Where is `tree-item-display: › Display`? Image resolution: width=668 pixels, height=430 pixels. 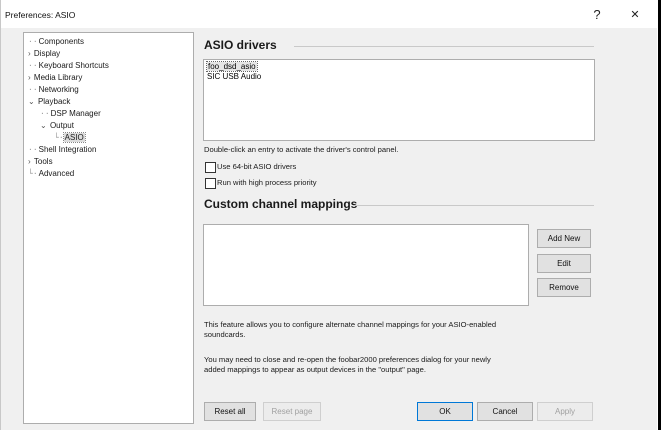
tree-item-display: › Display is located at coordinates (44, 54).